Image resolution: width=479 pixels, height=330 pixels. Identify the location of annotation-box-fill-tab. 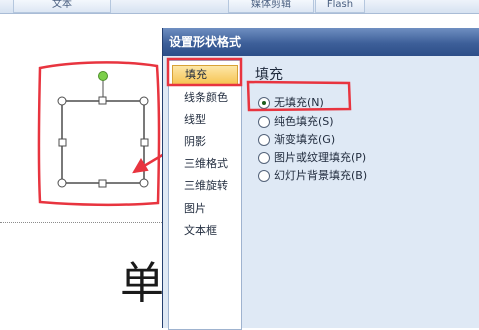
(204, 72).